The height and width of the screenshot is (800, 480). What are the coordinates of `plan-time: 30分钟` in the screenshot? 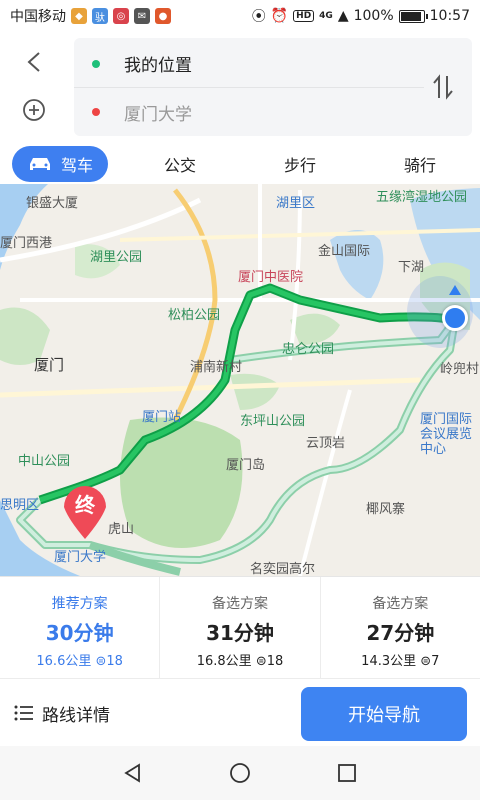 It's located at (79, 633).